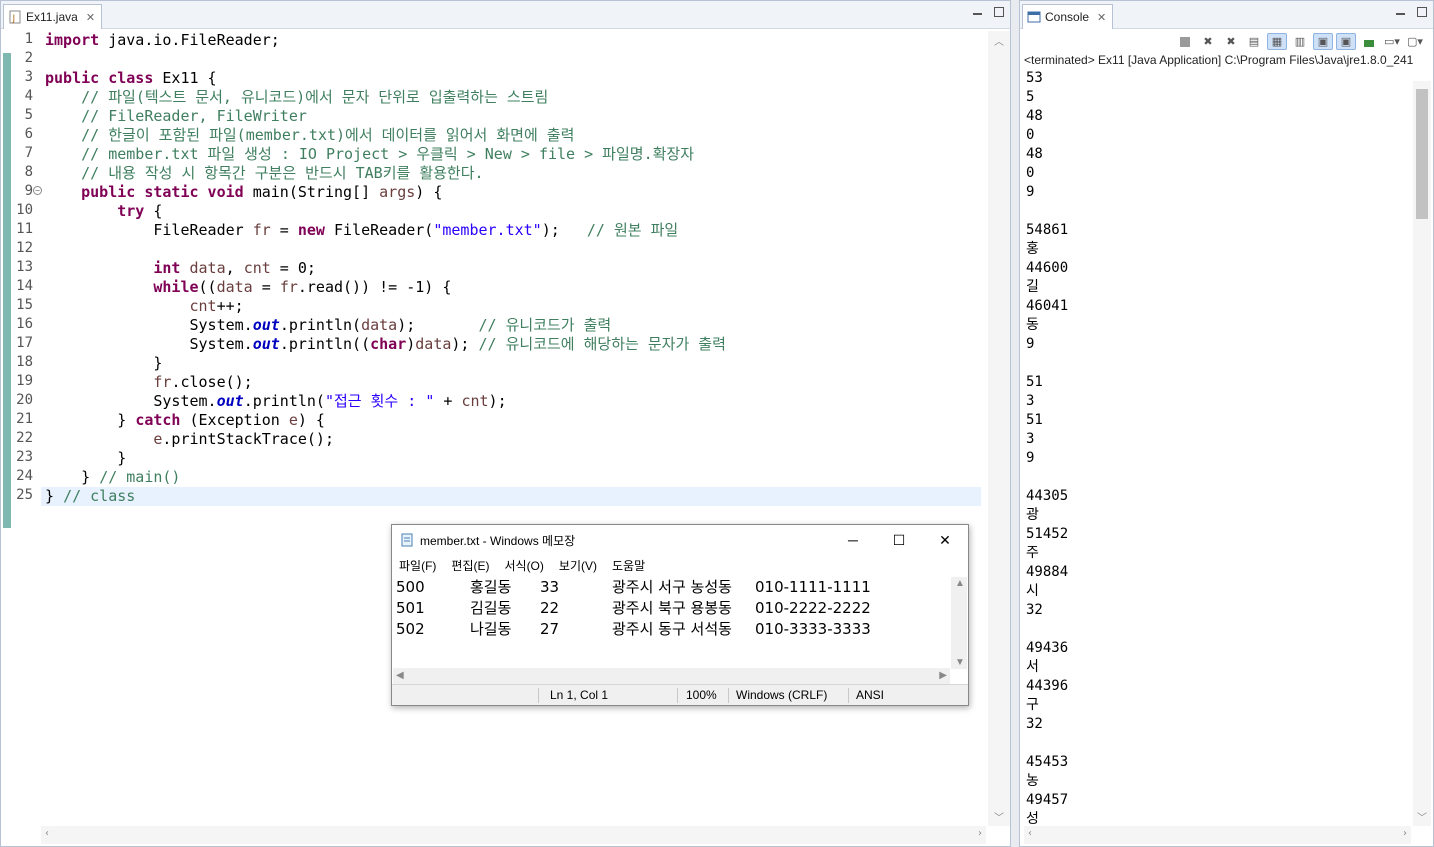  Describe the element at coordinates (1415, 41) in the screenshot. I see `open-console-icon: ▢▾` at that location.